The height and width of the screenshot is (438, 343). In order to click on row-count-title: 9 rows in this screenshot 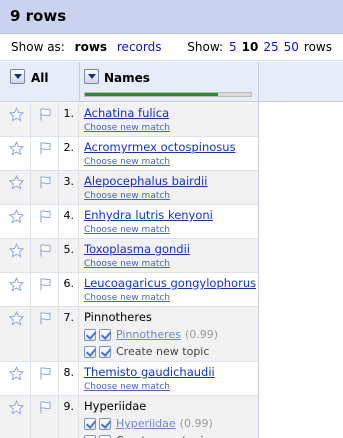, I will do `click(38, 16)`.